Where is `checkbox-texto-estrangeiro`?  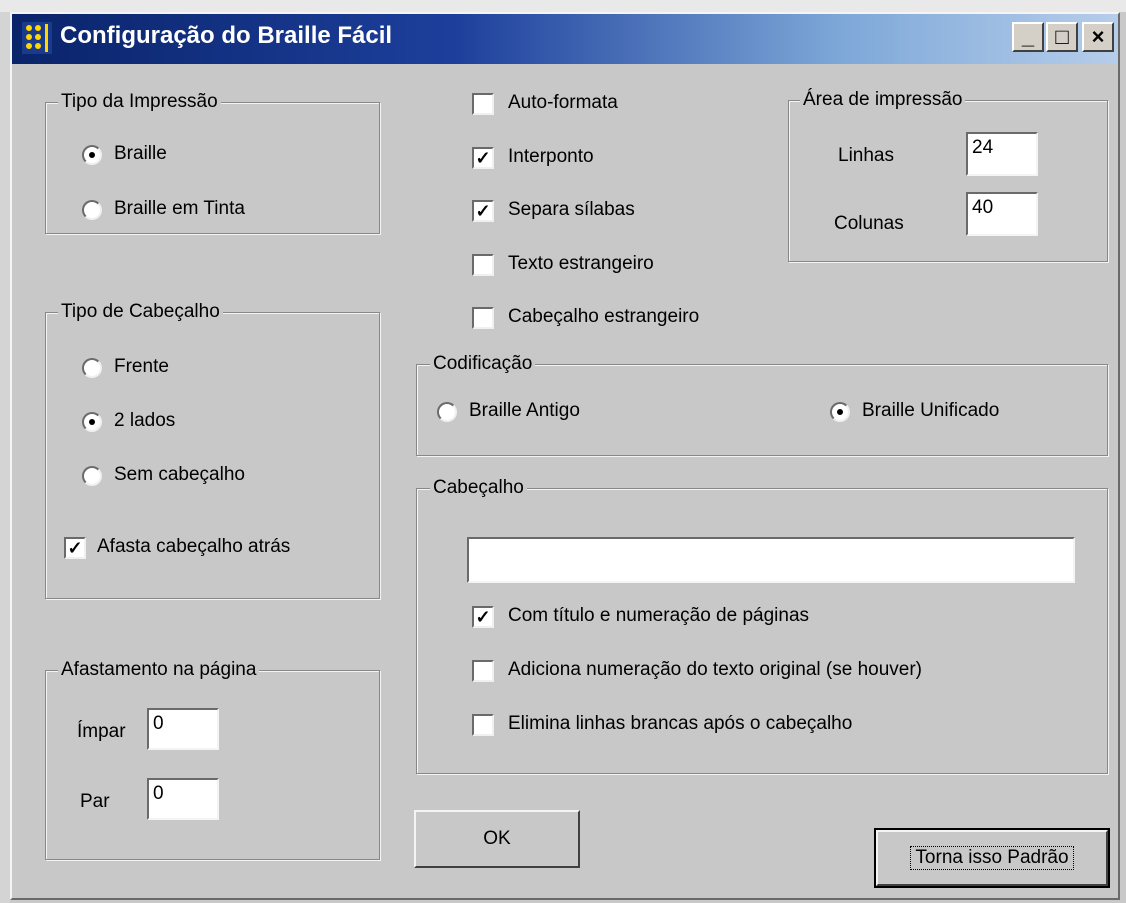
checkbox-texto-estrangeiro is located at coordinates (483, 265).